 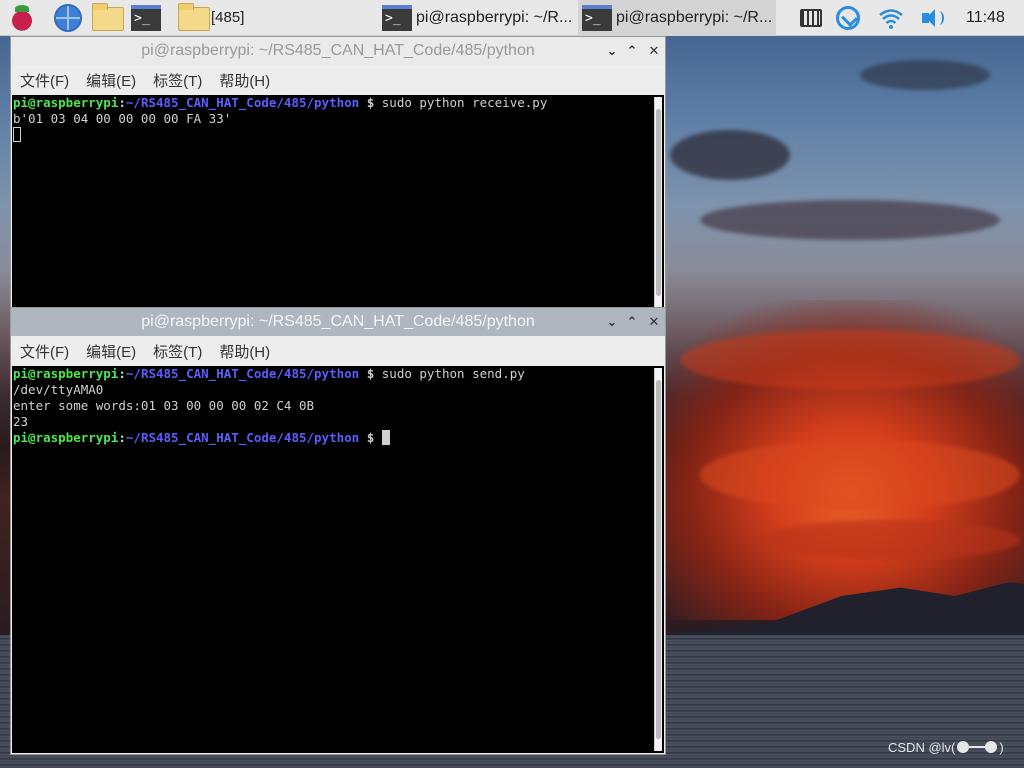 What do you see at coordinates (932, 18) in the screenshot?
I see `volume-icon` at bounding box center [932, 18].